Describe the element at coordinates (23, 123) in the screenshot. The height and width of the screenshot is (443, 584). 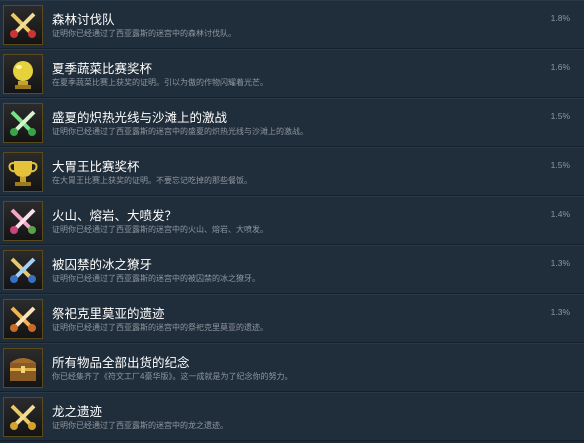
I see `green-swords-icon` at that location.